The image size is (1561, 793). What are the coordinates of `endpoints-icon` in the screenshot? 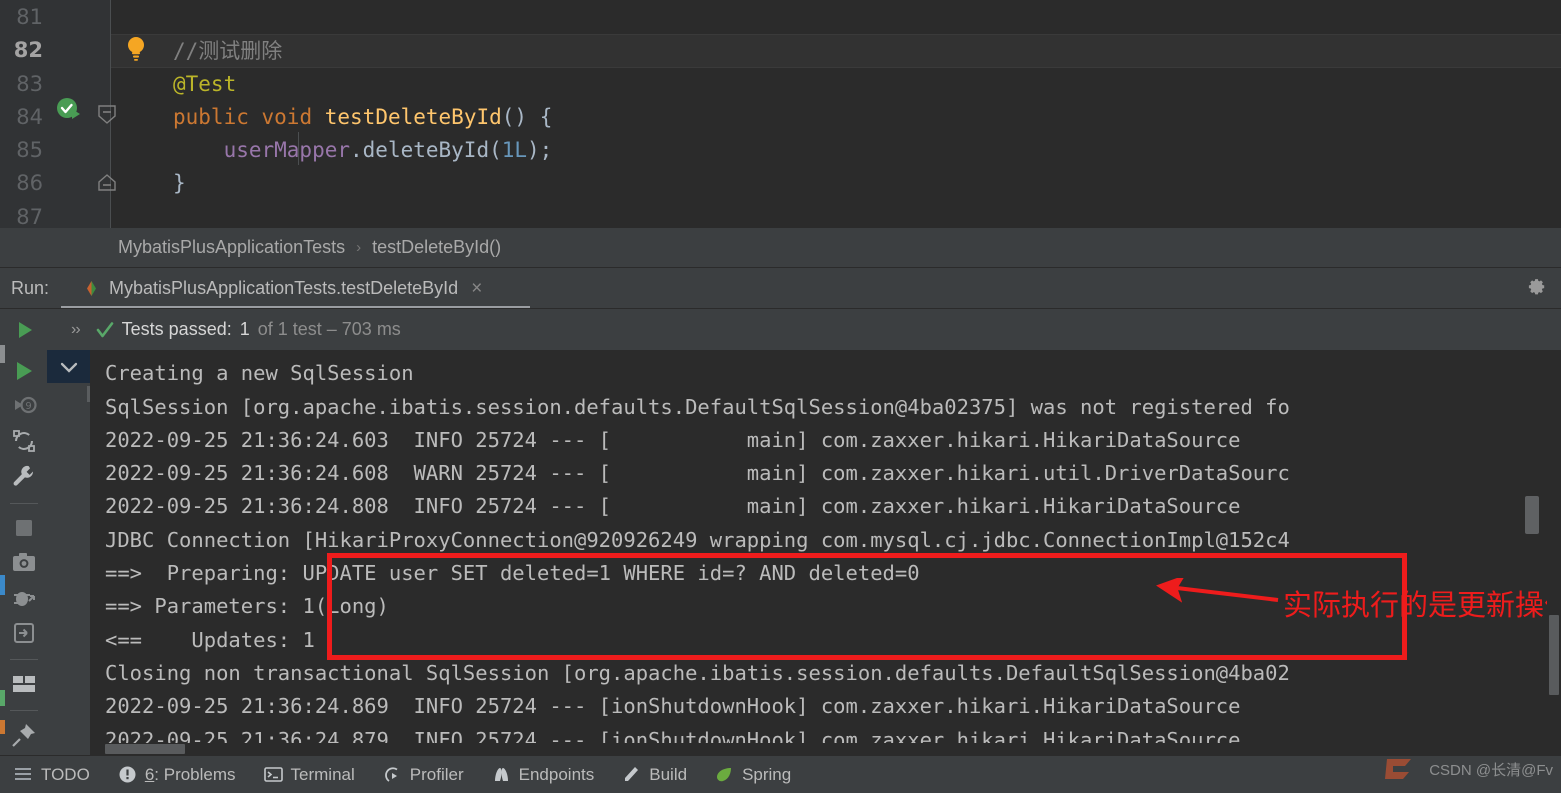 It's located at (501, 774).